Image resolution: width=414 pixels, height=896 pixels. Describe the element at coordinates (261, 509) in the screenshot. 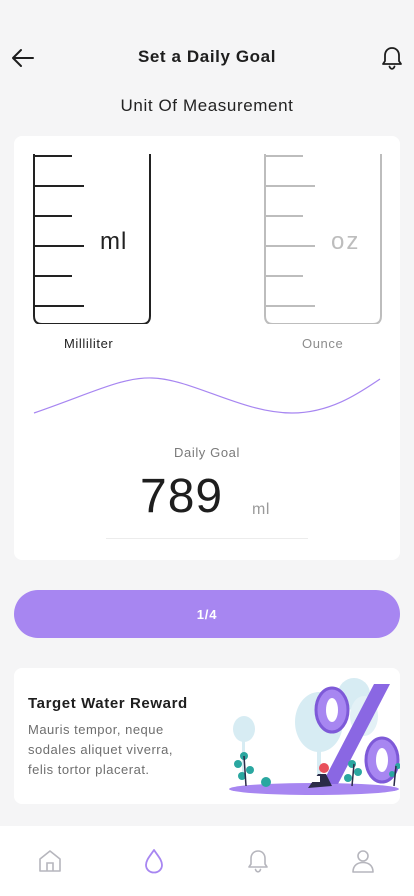

I see `daily-goal-unit: ml` at that location.